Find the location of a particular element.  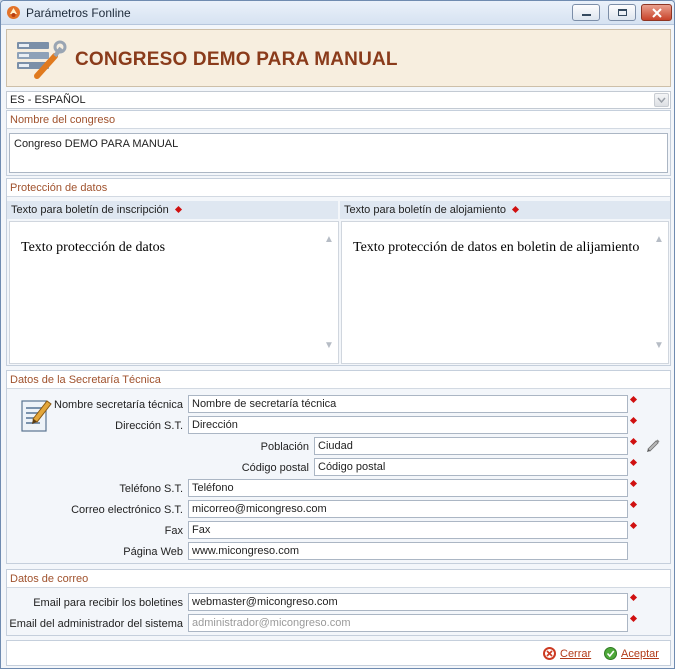

close-icon is located at coordinates (657, 13).